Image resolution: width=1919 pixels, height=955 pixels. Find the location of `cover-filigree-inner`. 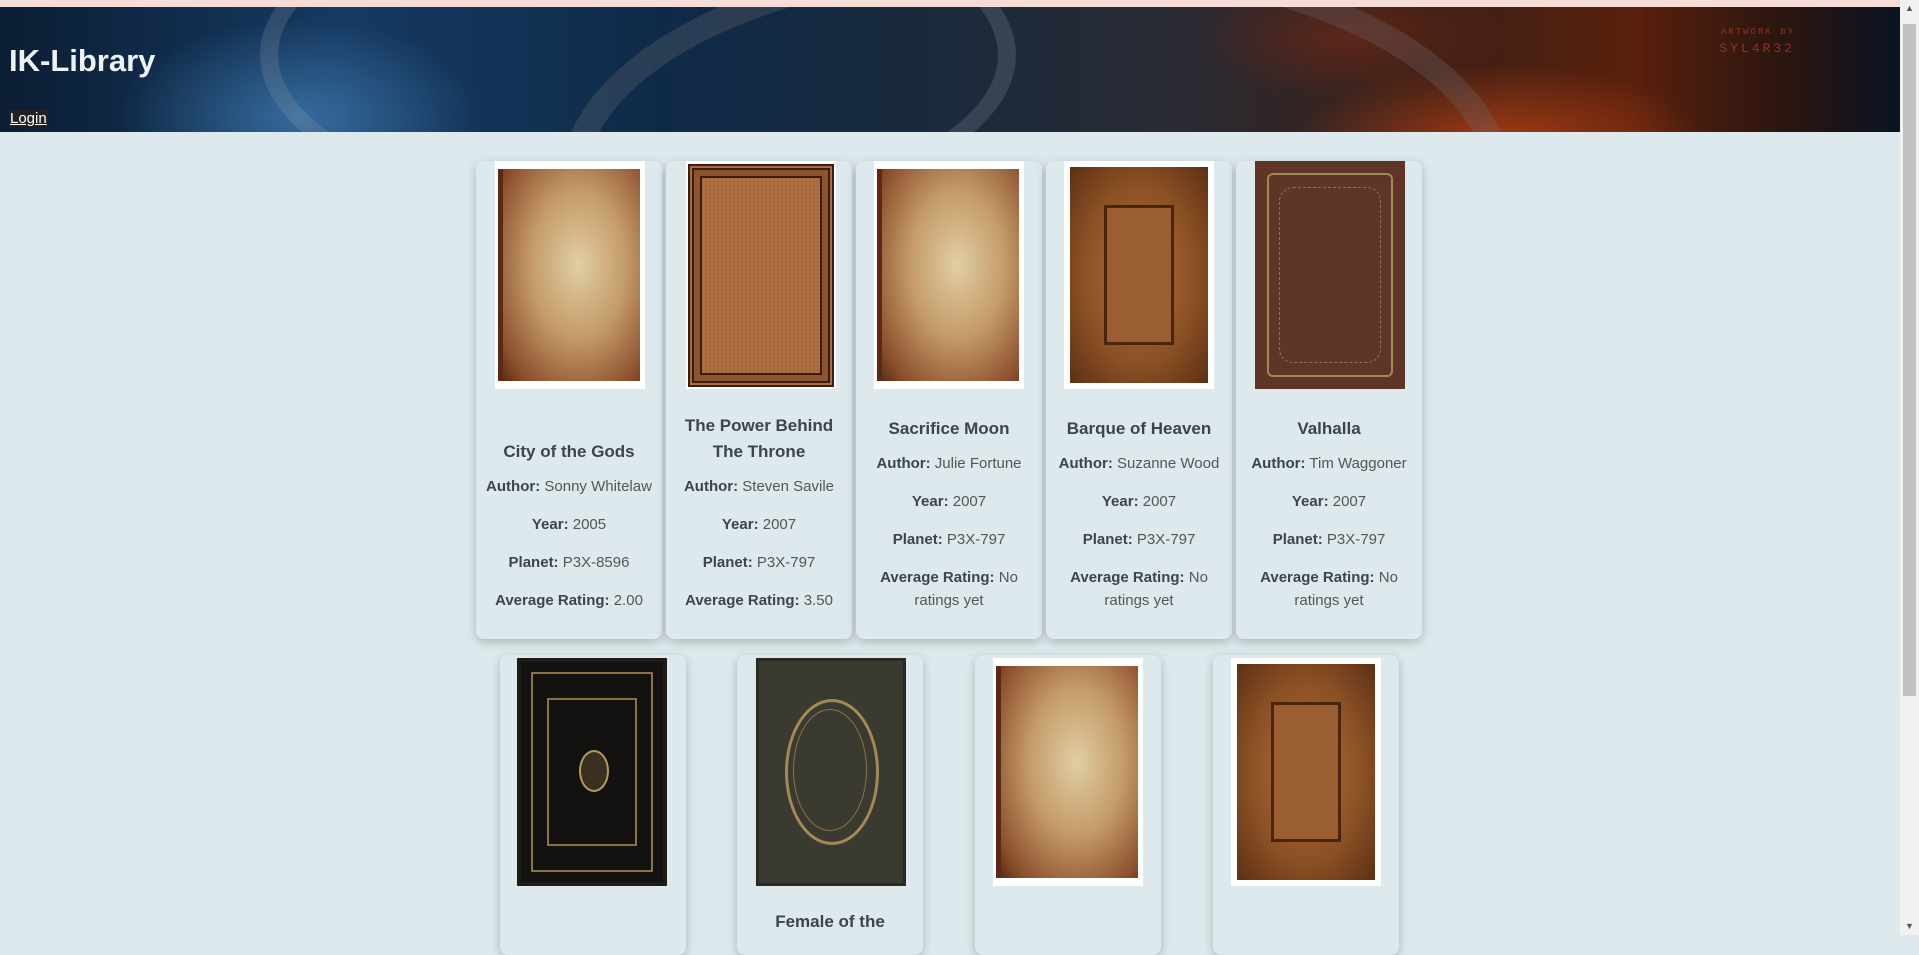

cover-filigree-inner is located at coordinates (1330, 275).